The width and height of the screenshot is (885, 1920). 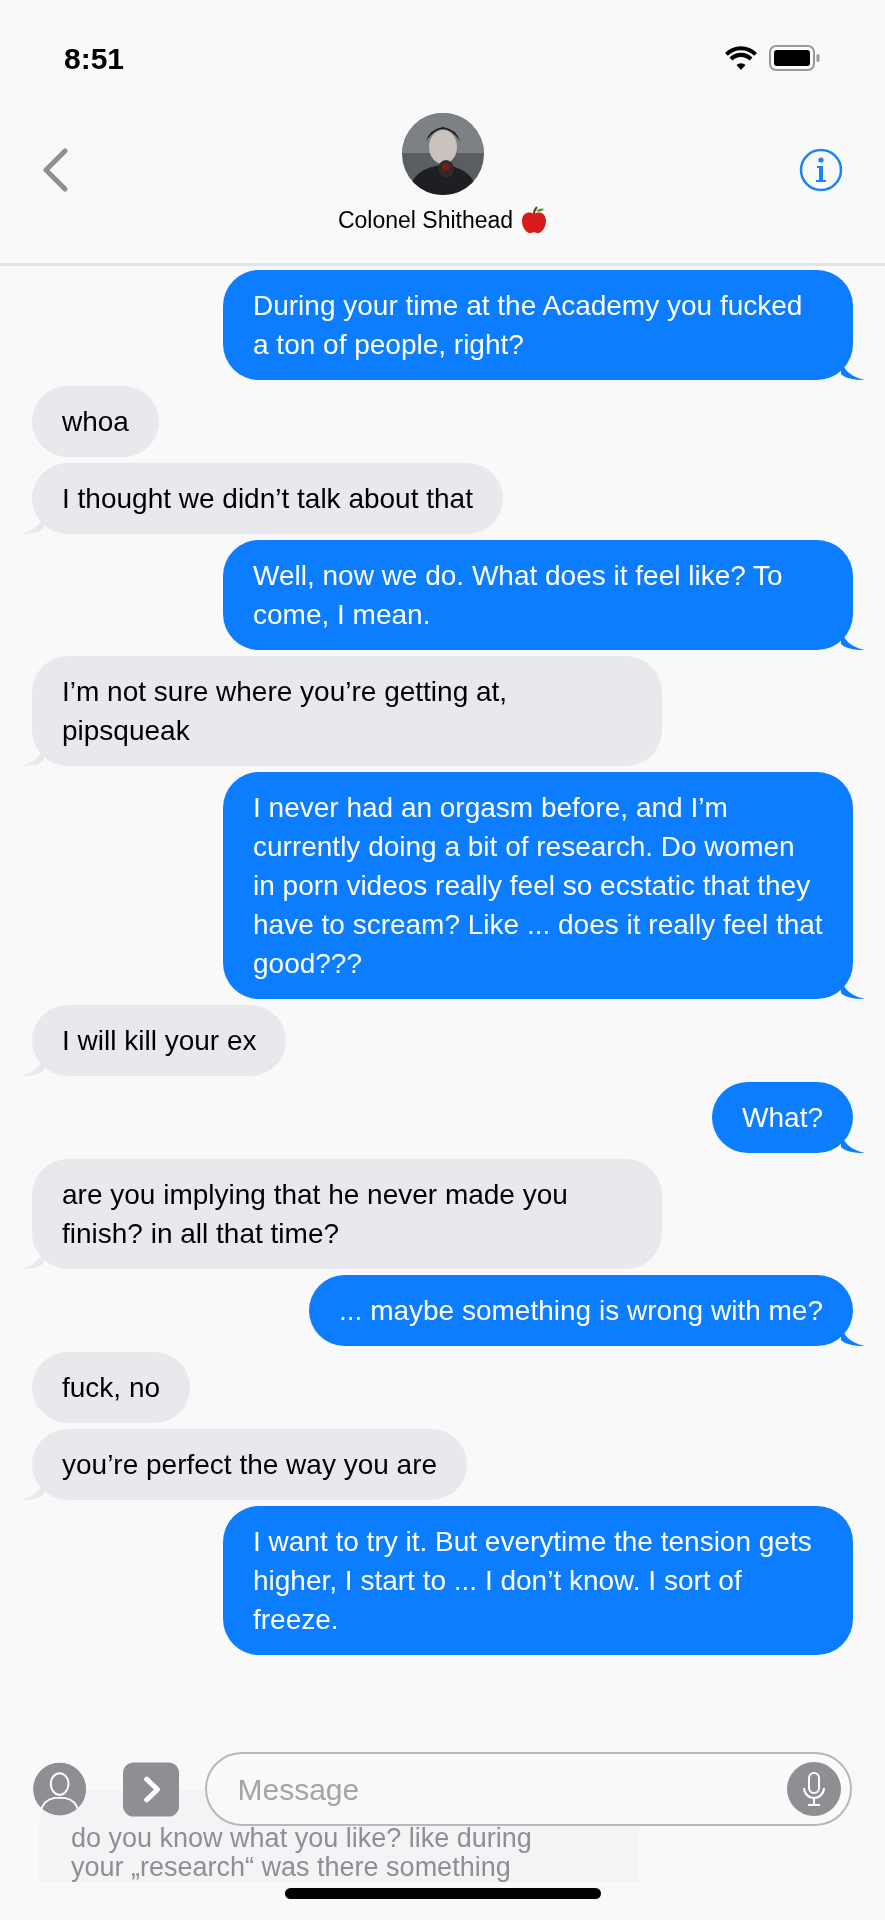 I want to click on message-bubble: ... maybe something is wrong with me?, so click(x=581, y=1310).